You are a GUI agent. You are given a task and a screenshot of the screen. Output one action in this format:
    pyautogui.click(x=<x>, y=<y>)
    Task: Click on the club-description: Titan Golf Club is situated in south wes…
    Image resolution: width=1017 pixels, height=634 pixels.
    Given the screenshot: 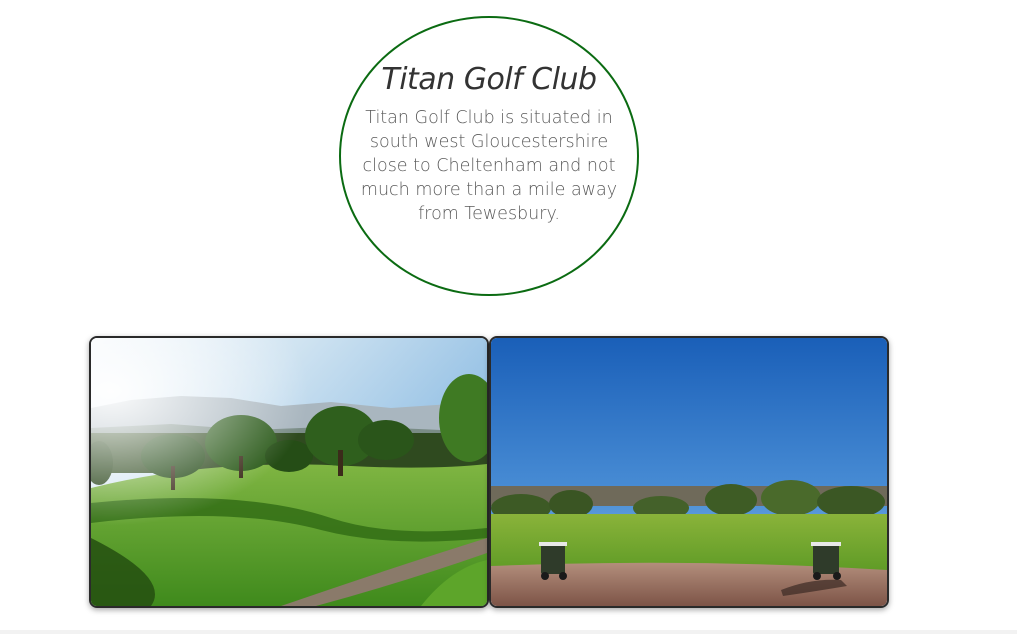 What is the action you would take?
    pyautogui.click(x=489, y=166)
    